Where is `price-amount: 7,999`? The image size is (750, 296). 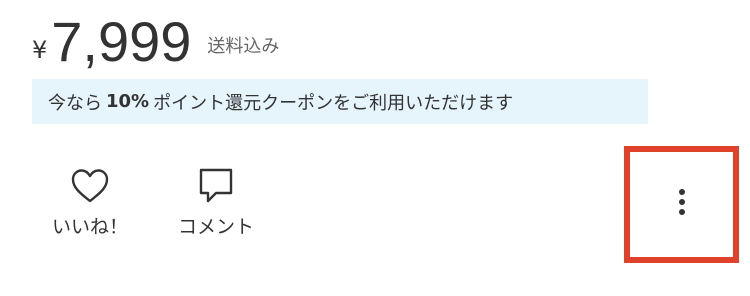
price-amount: 7,999 is located at coordinates (121, 41).